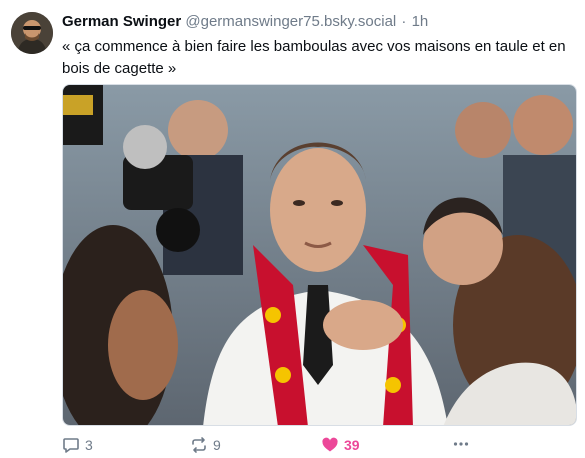 Image resolution: width=585 pixels, height=458 pixels. What do you see at coordinates (352, 445) in the screenshot?
I see `like-count: 39` at bounding box center [352, 445].